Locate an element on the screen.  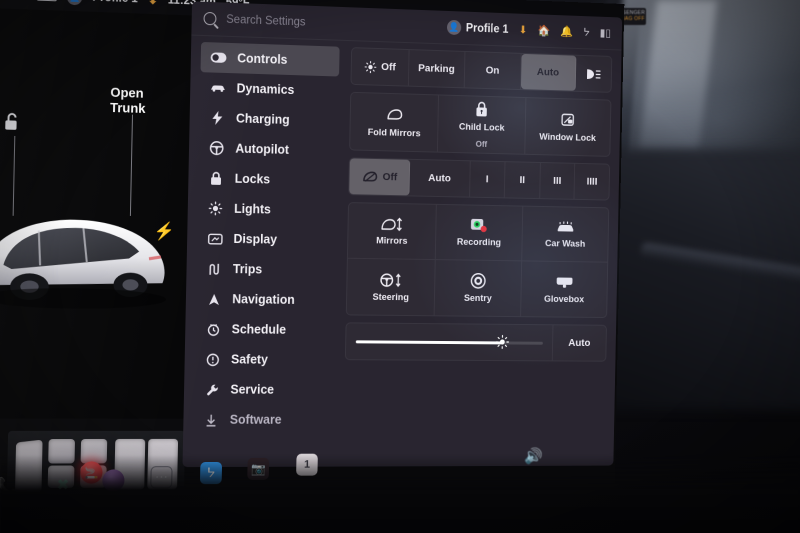
sidebar-item-autopilot: Autopilot is located at coordinates (268, 149).